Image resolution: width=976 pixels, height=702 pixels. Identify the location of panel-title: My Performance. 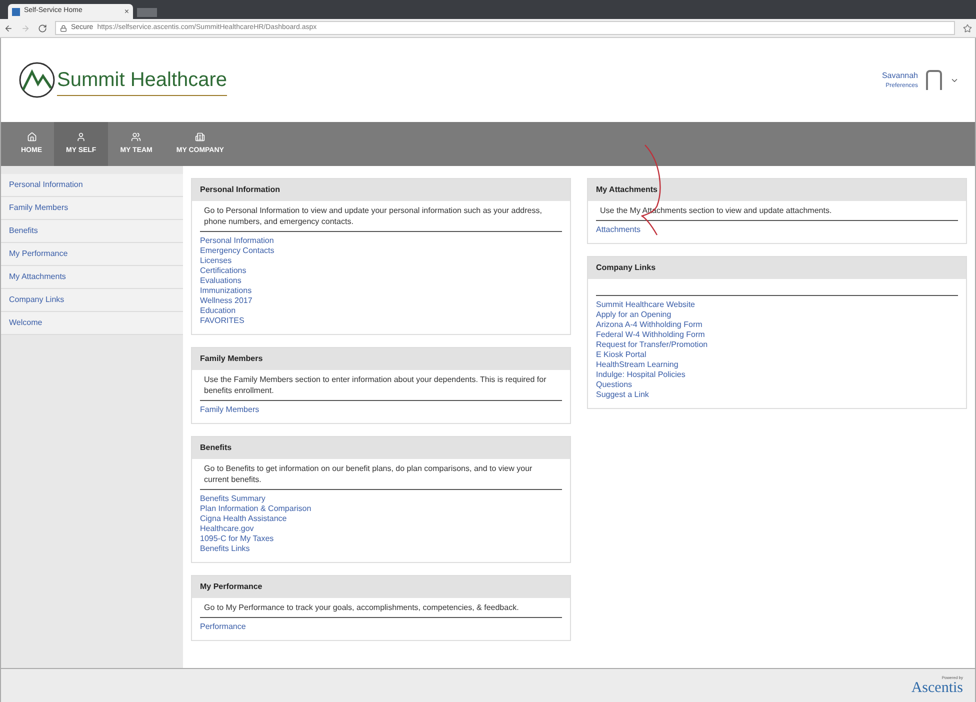
(381, 587).